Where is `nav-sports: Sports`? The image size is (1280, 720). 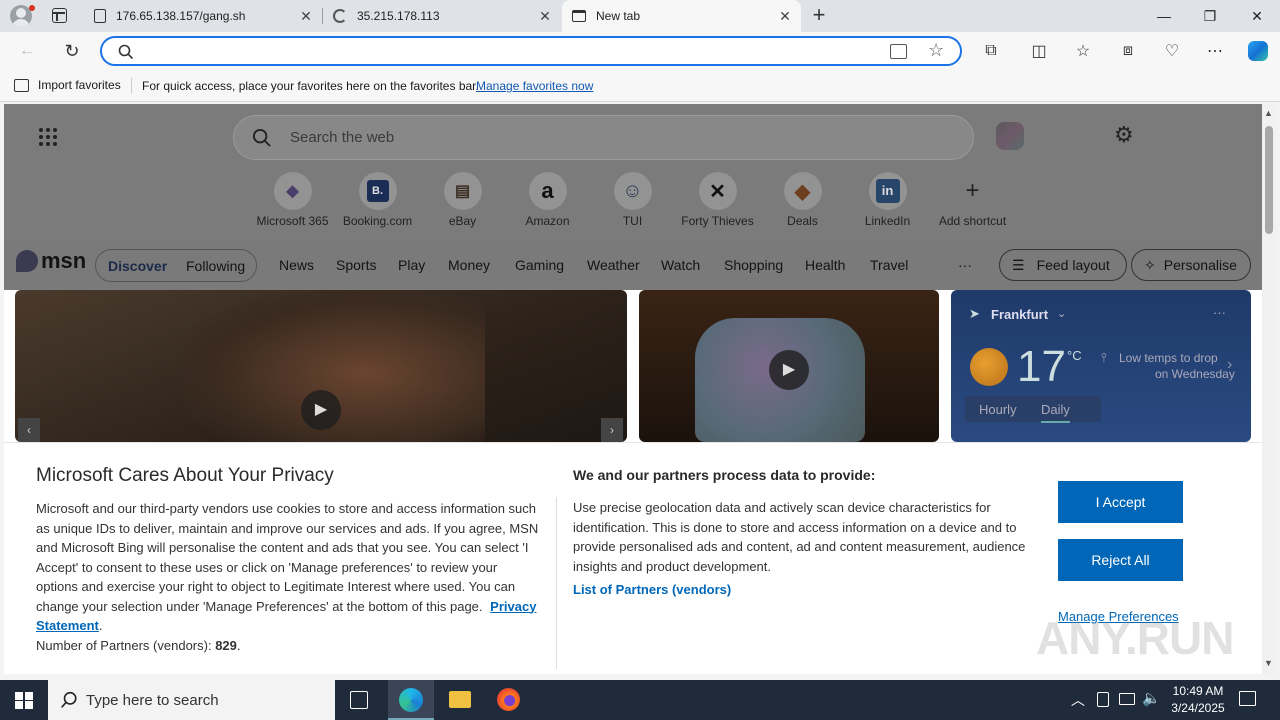 nav-sports: Sports is located at coordinates (356, 265).